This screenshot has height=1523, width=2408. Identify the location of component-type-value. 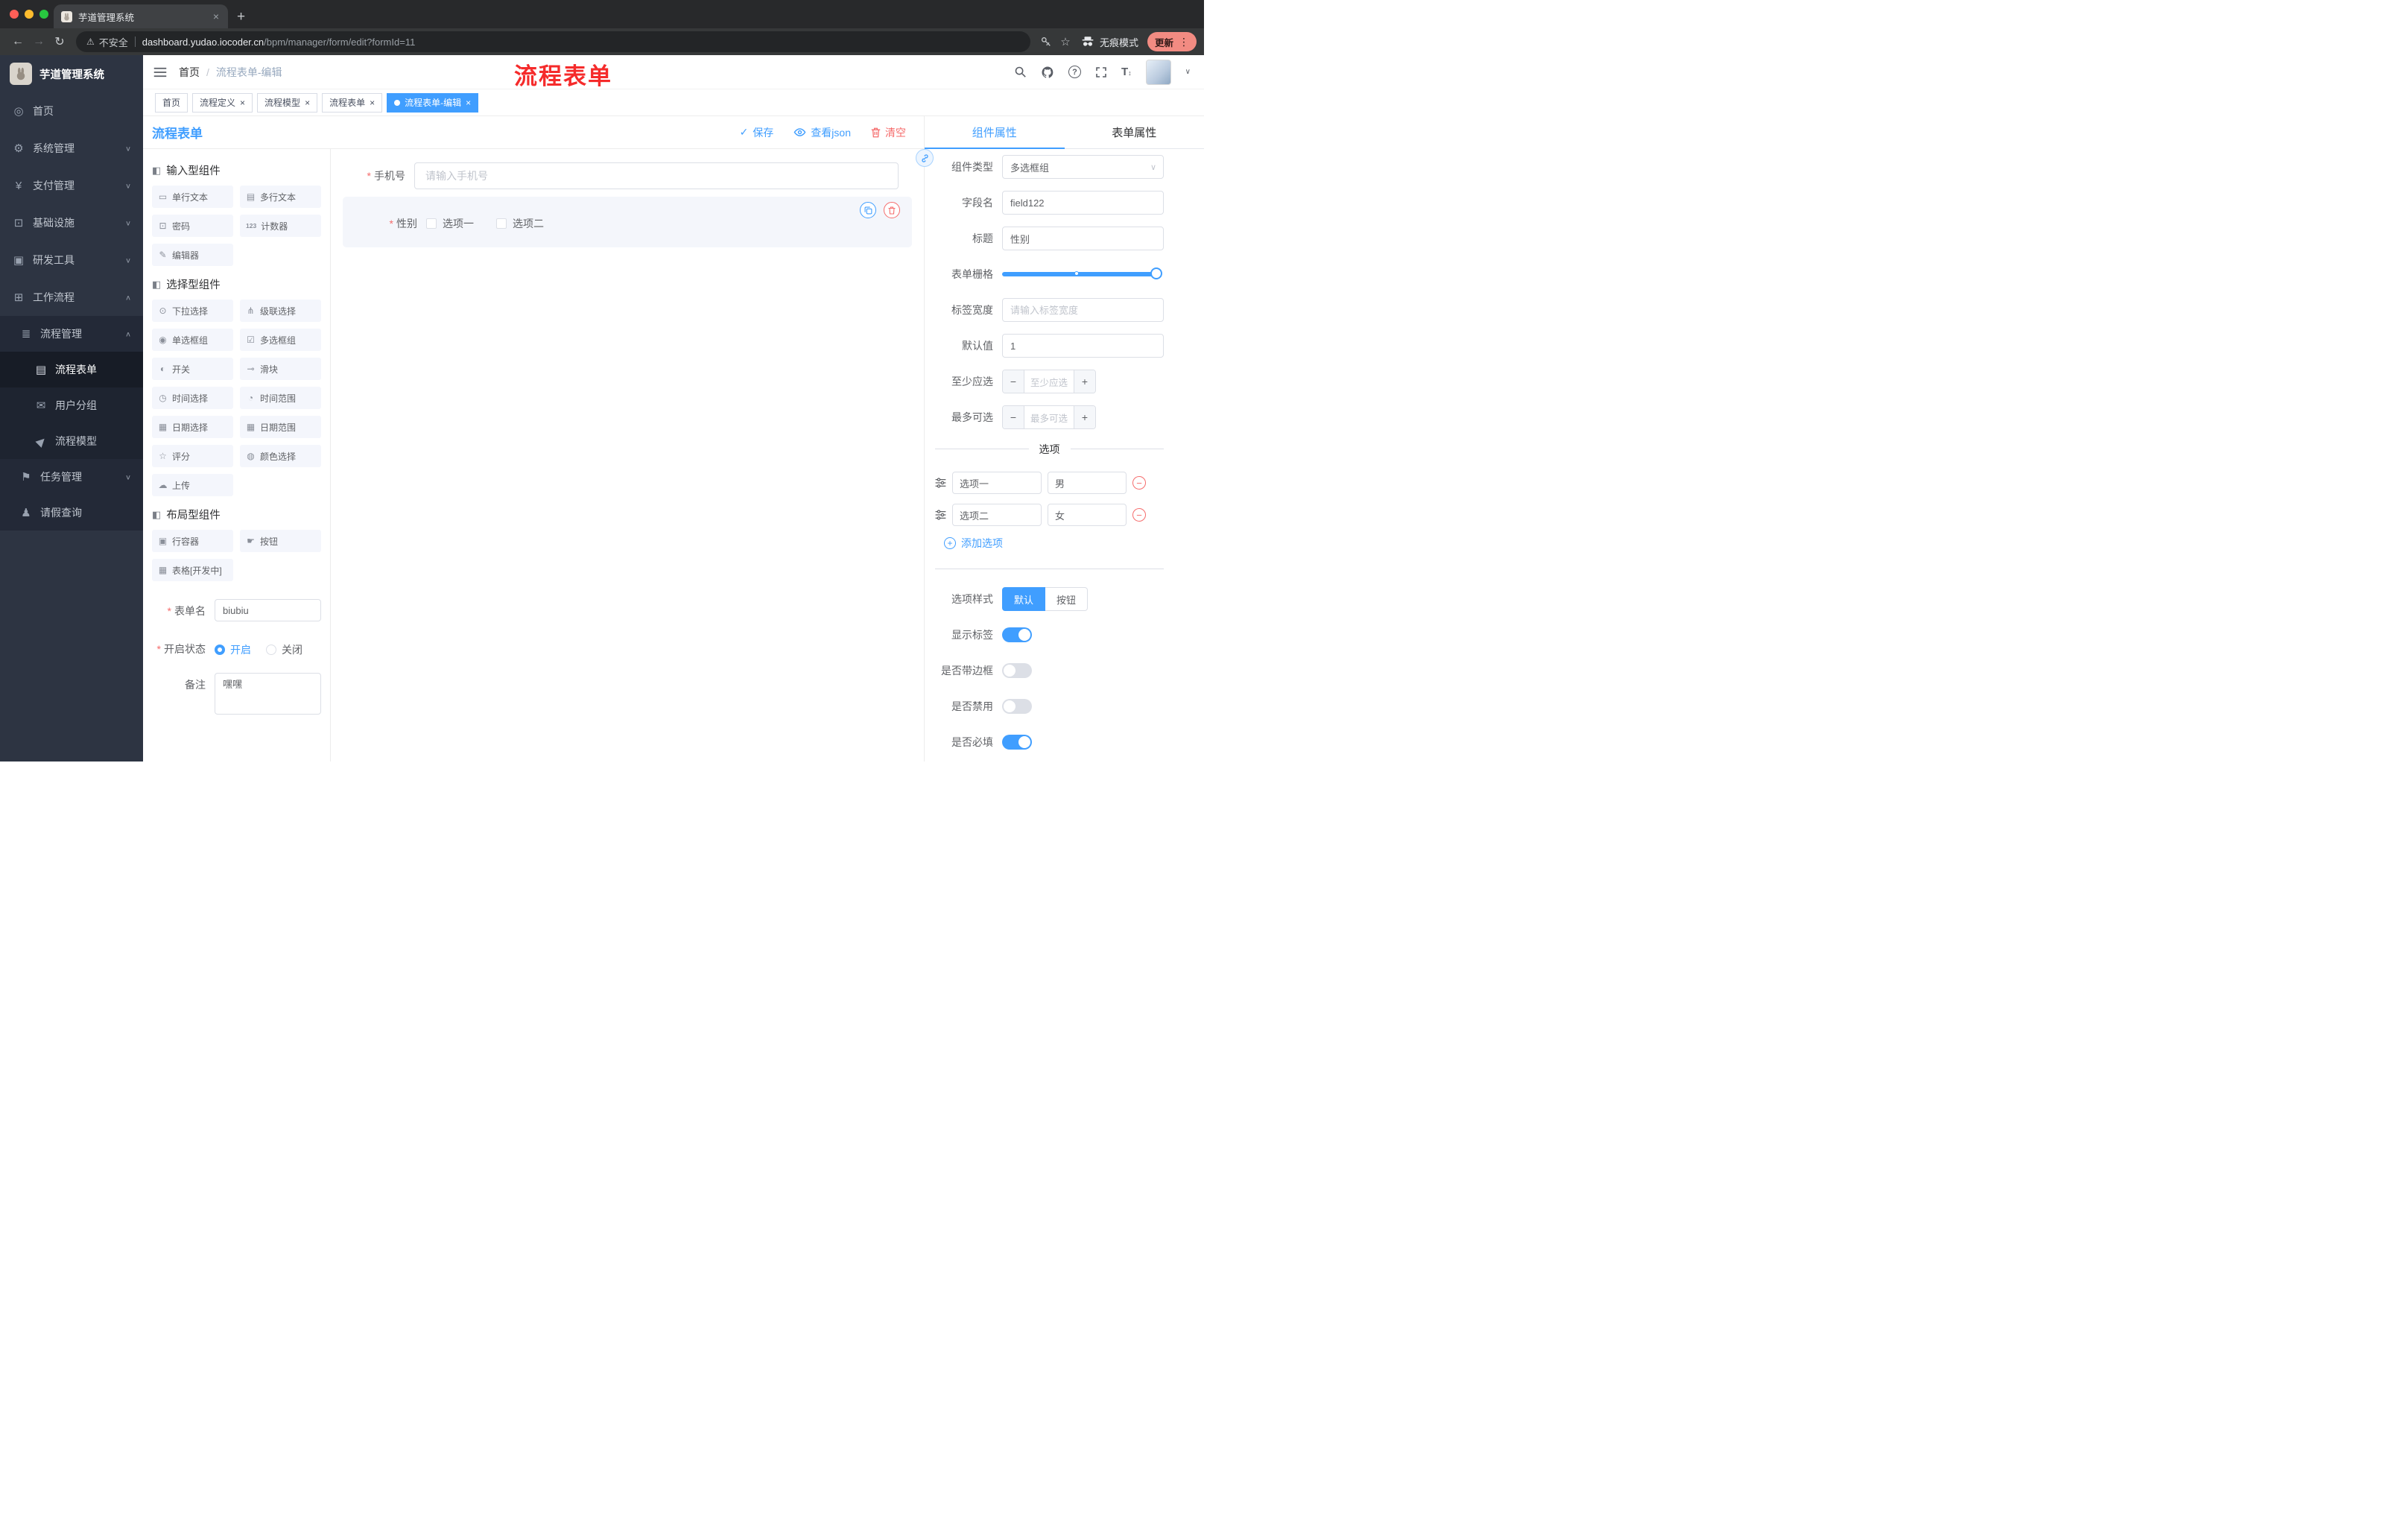
(1083, 167).